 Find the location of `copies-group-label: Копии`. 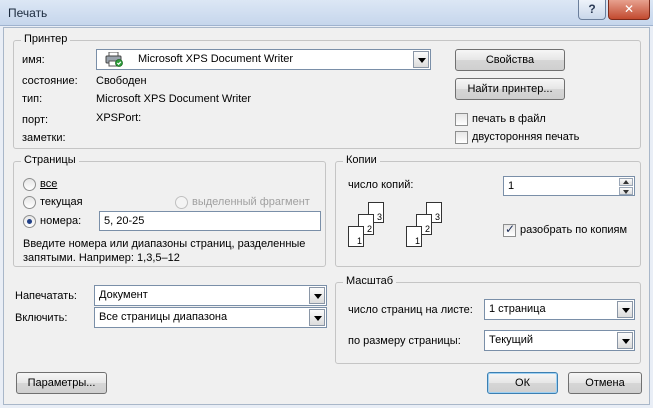

copies-group-label: Копии is located at coordinates (361, 160).